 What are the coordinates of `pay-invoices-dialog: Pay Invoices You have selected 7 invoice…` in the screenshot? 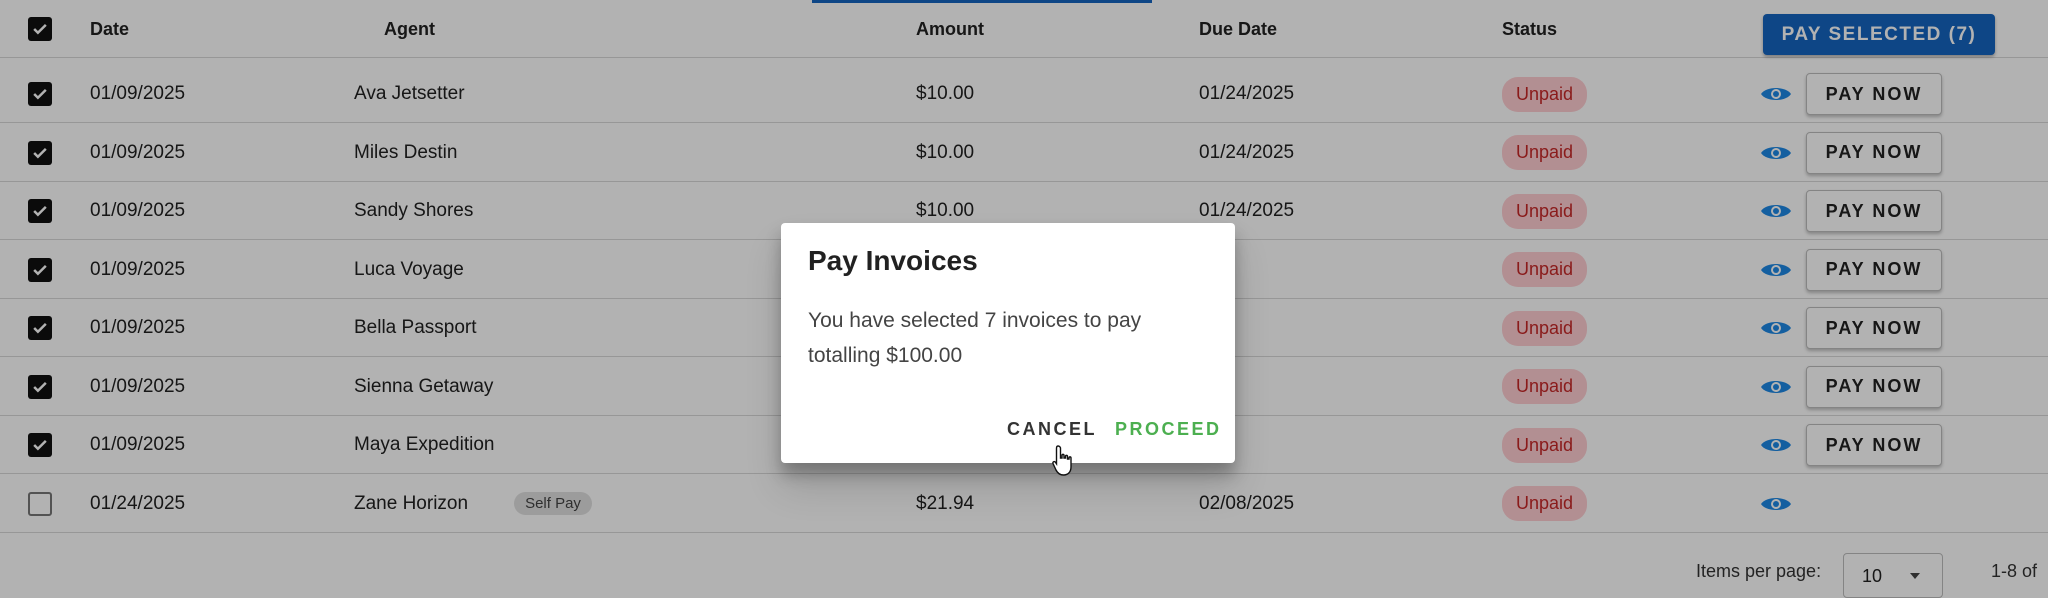 It's located at (1008, 343).